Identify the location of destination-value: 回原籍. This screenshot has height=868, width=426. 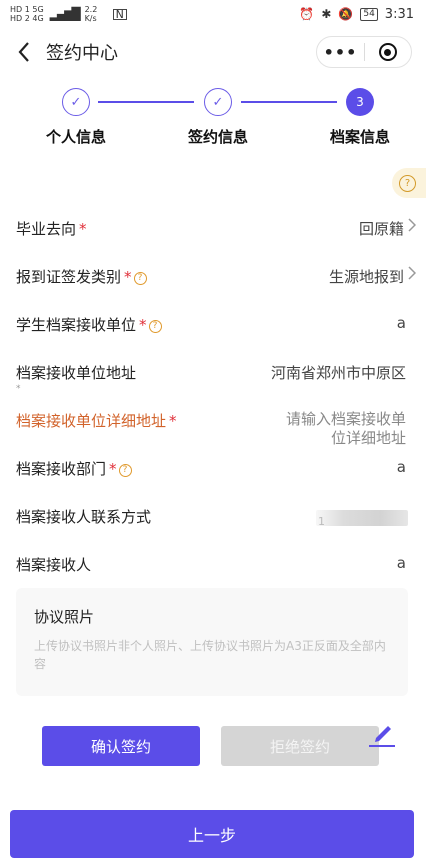
(381, 228).